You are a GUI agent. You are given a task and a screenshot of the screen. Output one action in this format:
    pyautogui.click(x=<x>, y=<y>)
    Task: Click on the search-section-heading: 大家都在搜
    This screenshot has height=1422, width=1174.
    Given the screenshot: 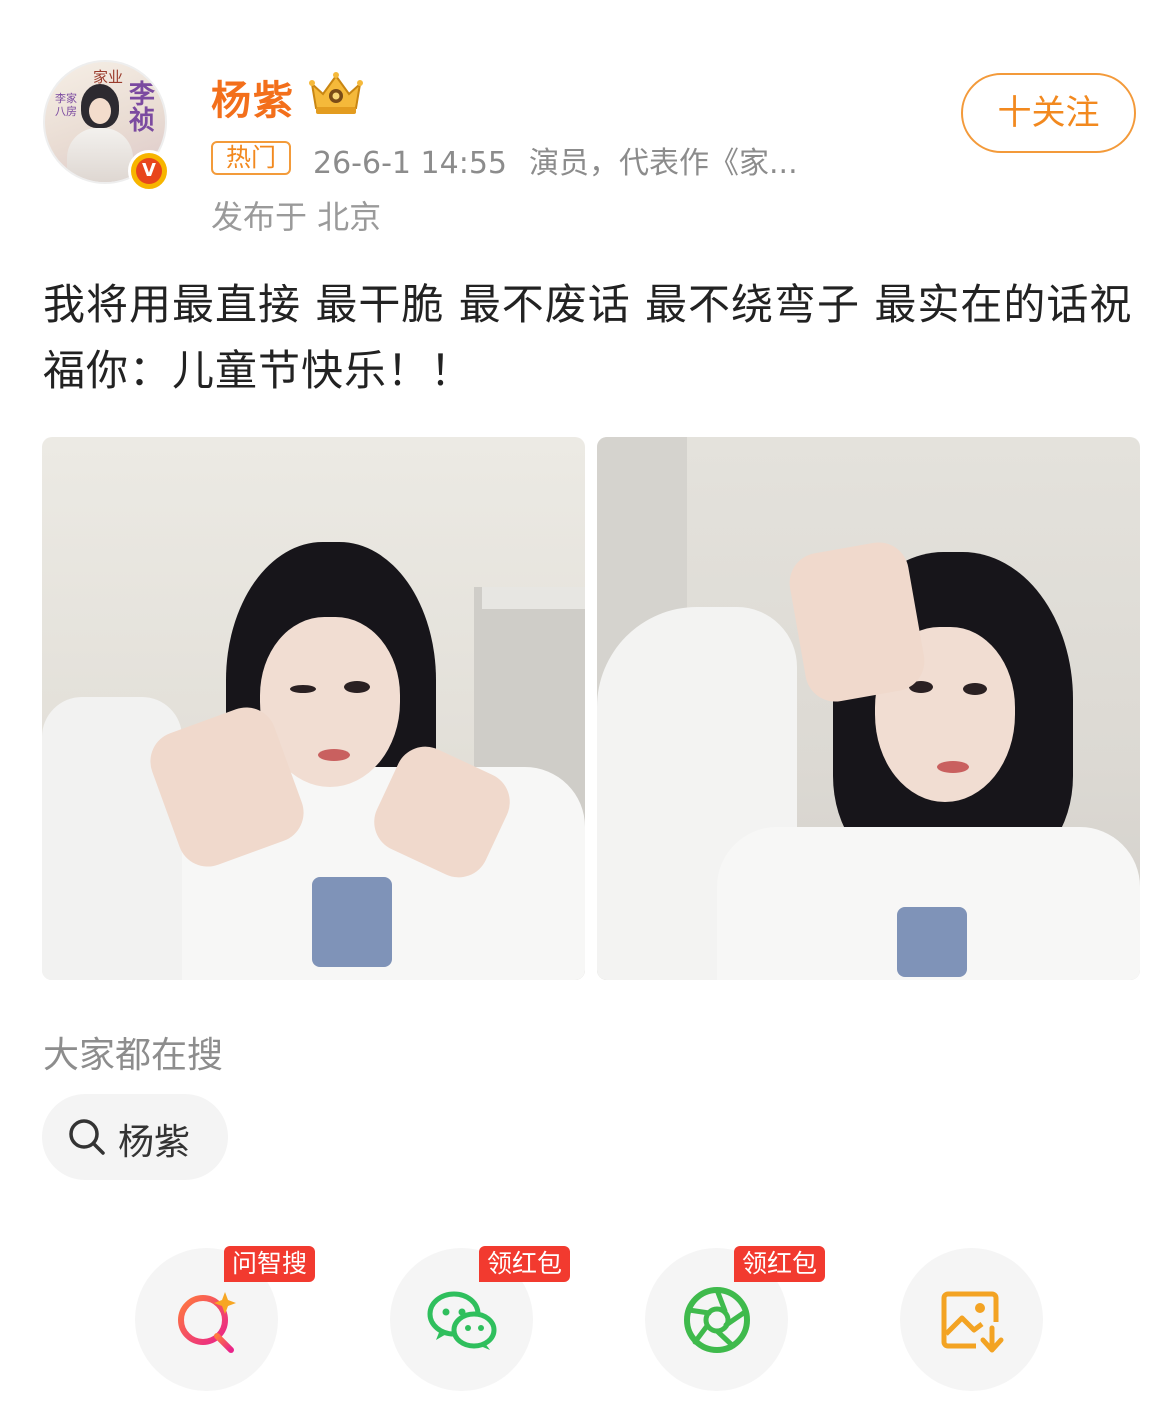 What is the action you would take?
    pyautogui.click(x=133, y=1055)
    